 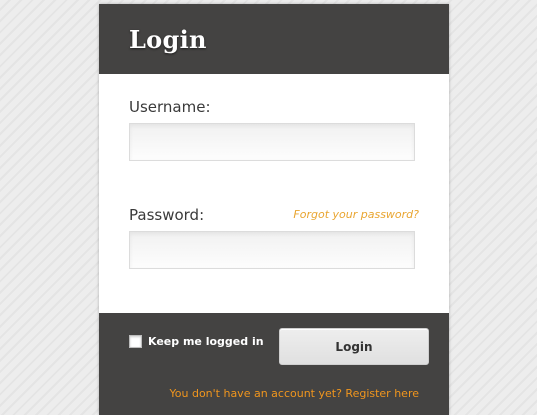 I want to click on keep-logged-in-toggle: Keep me logged in, so click(x=196, y=341).